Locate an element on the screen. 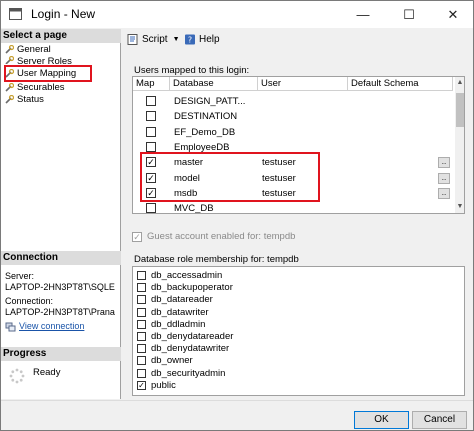  role-item: db_accessadmin is located at coordinates (179, 275).